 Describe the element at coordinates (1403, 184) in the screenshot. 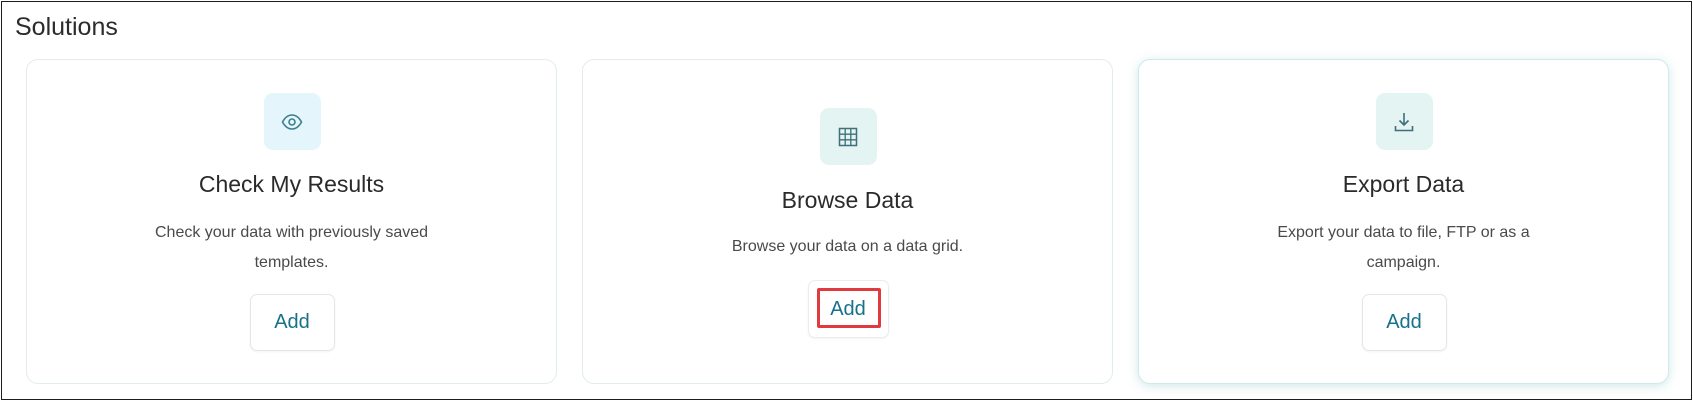

I see `card-title: Export Data` at that location.